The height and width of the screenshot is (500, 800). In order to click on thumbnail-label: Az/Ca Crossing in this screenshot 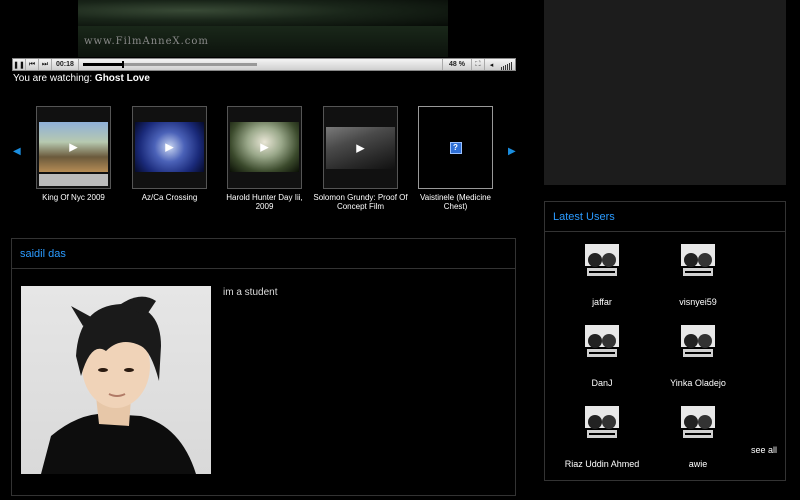, I will do `click(169, 197)`.